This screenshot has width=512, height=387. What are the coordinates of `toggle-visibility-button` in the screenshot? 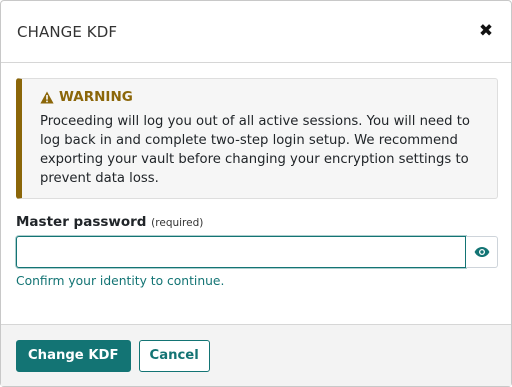 It's located at (482, 252).